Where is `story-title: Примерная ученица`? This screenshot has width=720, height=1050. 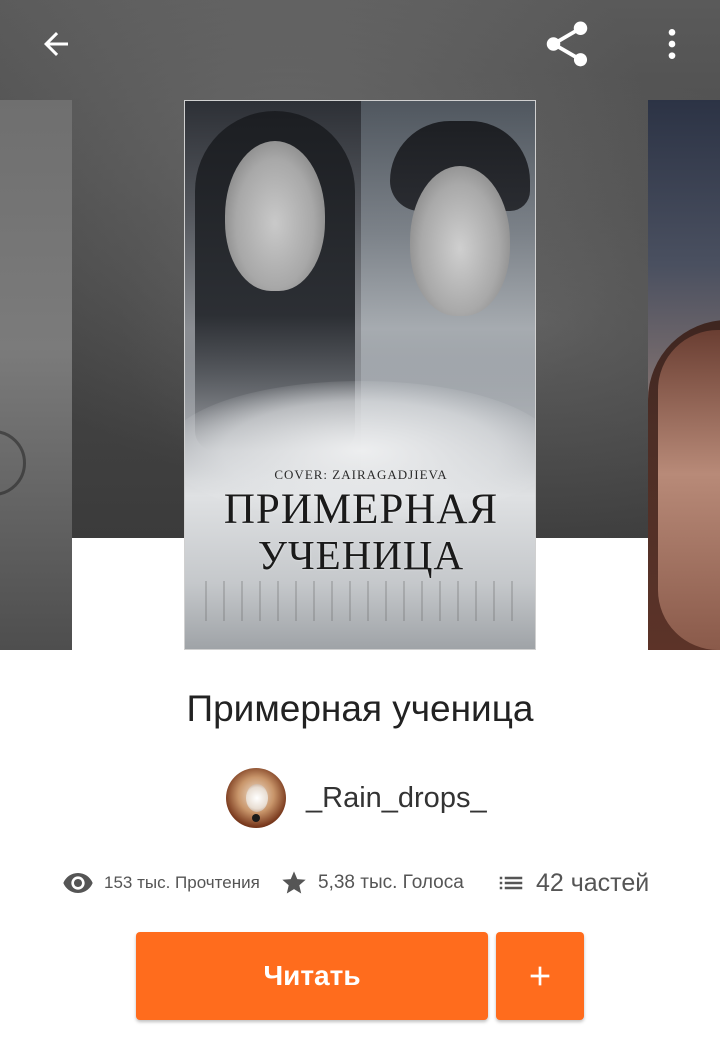 story-title: Примерная ученица is located at coordinates (360, 708).